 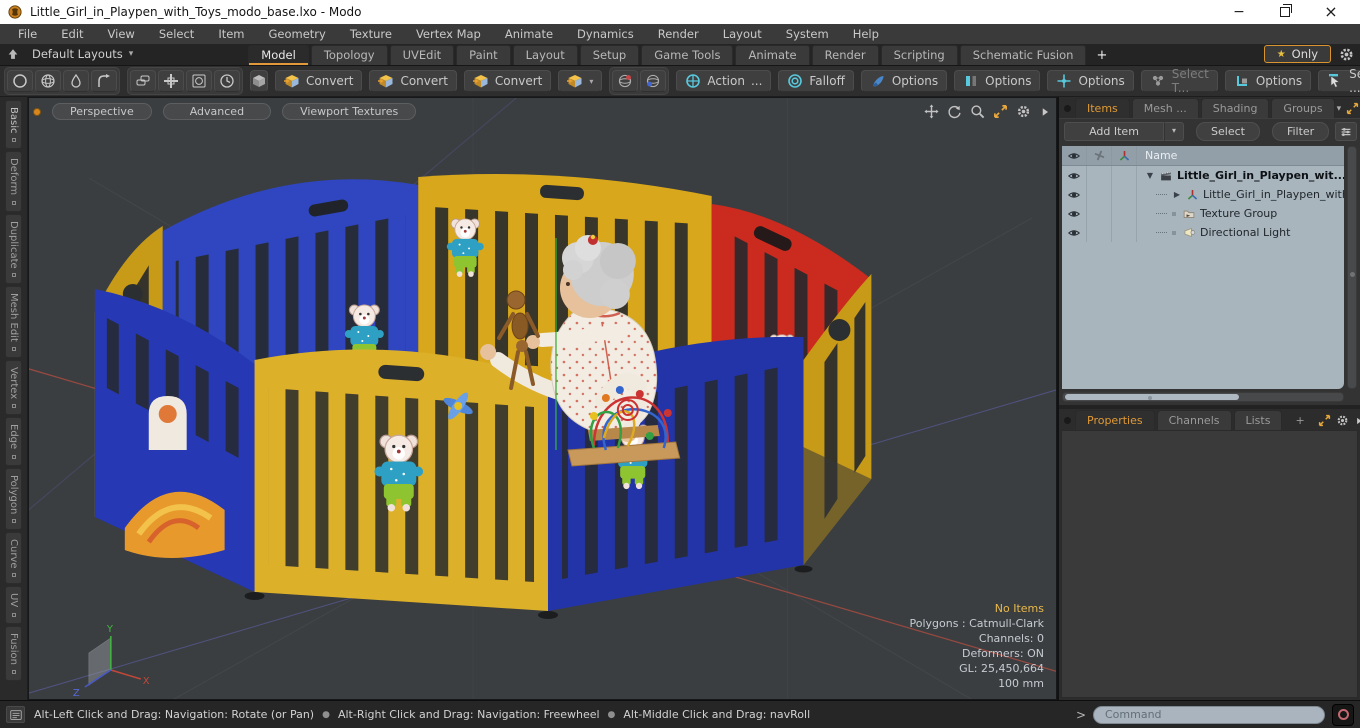 What do you see at coordinates (919, 55) in the screenshot?
I see `layout-tab-scripting: Scripting` at bounding box center [919, 55].